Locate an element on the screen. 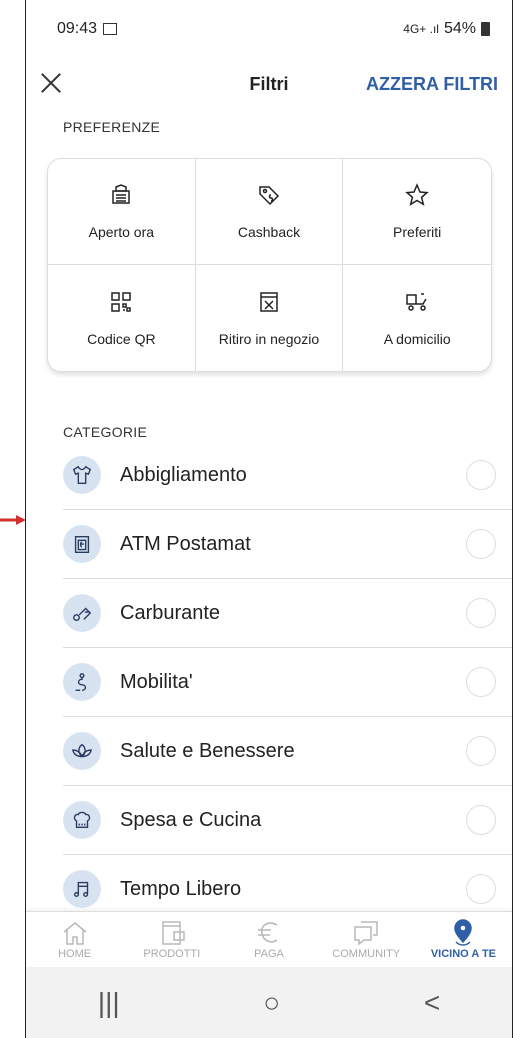 Image resolution: width=513 pixels, height=1038 pixels. euro-icon is located at coordinates (268, 932).